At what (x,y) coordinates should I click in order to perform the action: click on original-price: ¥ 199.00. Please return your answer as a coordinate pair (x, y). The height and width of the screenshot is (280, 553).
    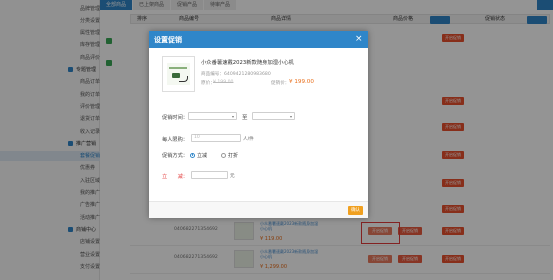
    Looking at the image, I should click on (223, 82).